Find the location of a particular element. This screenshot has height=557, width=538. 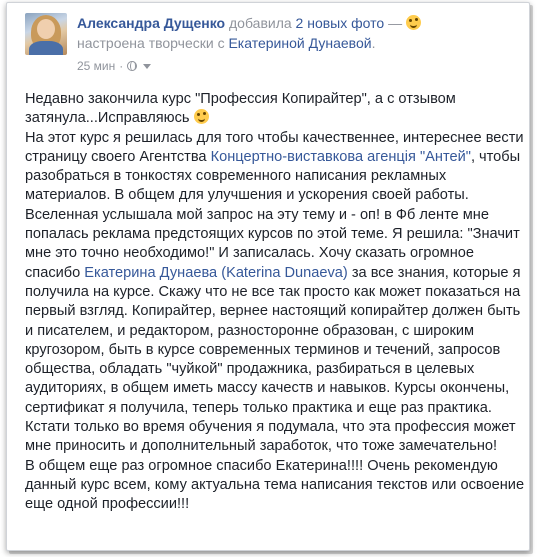

chevron-down-icon is located at coordinates (147, 66).